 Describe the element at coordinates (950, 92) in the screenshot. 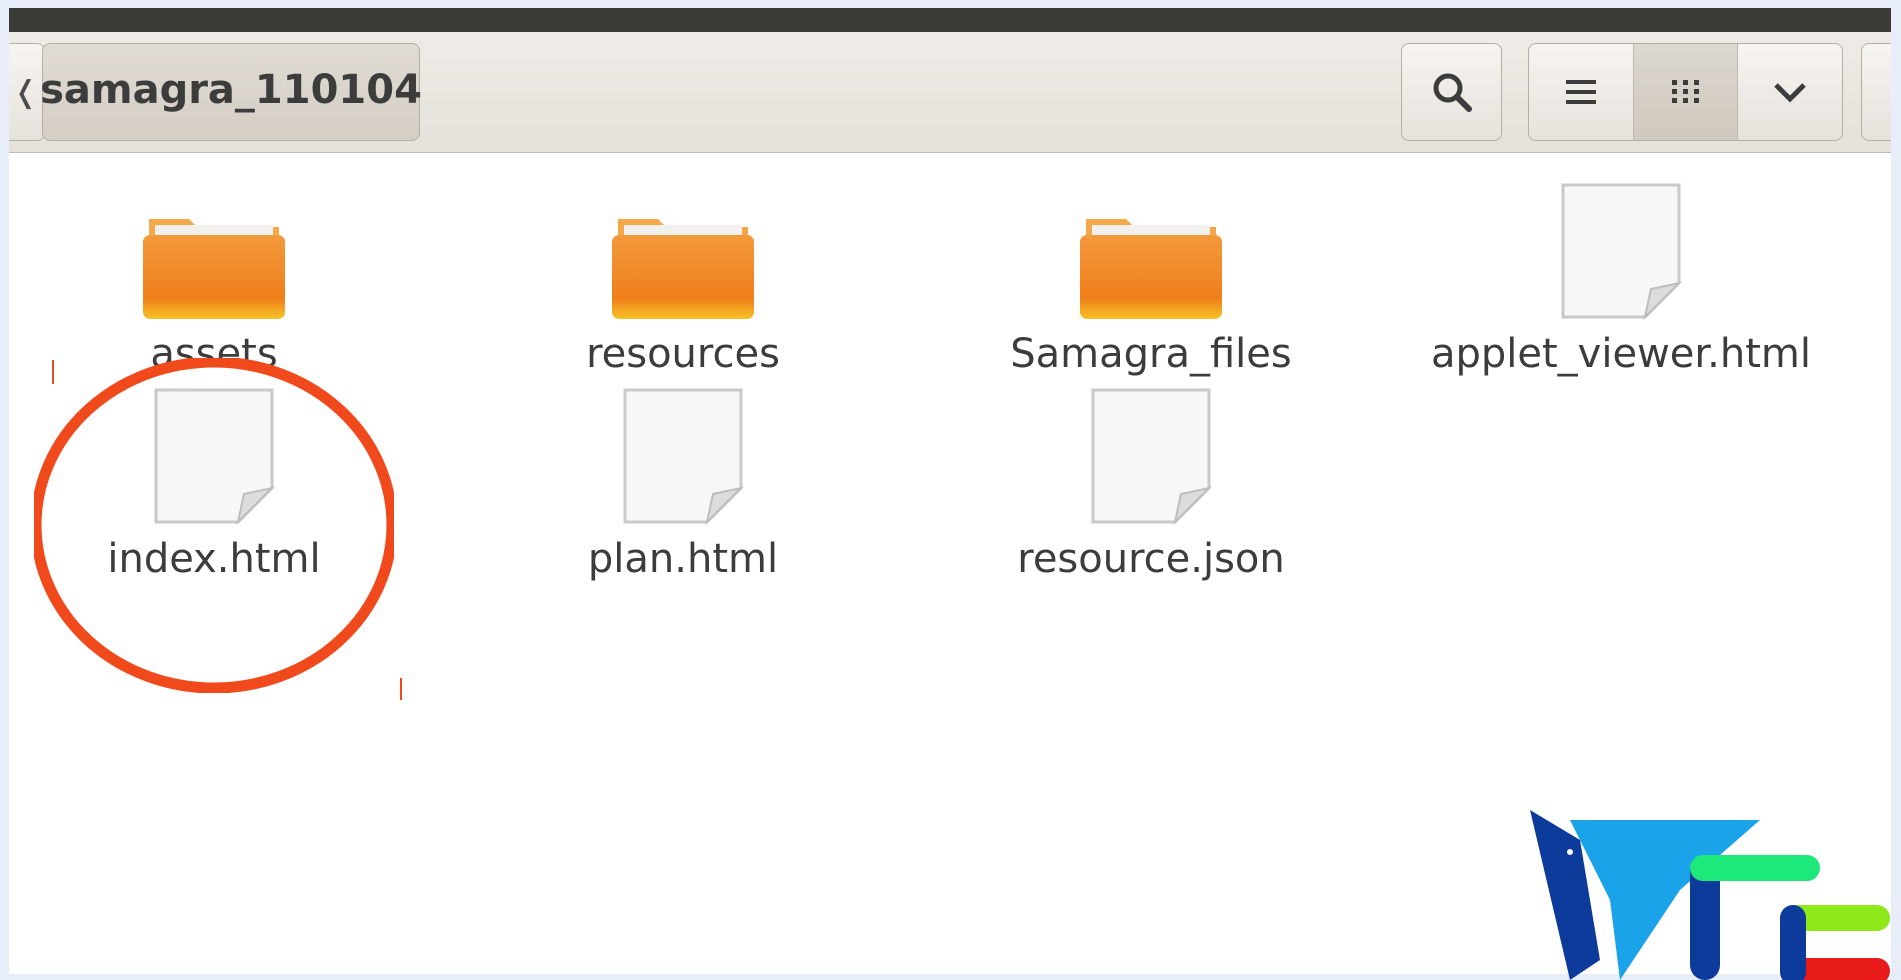

I see `toolbar: ❬ samagra_110104` at that location.